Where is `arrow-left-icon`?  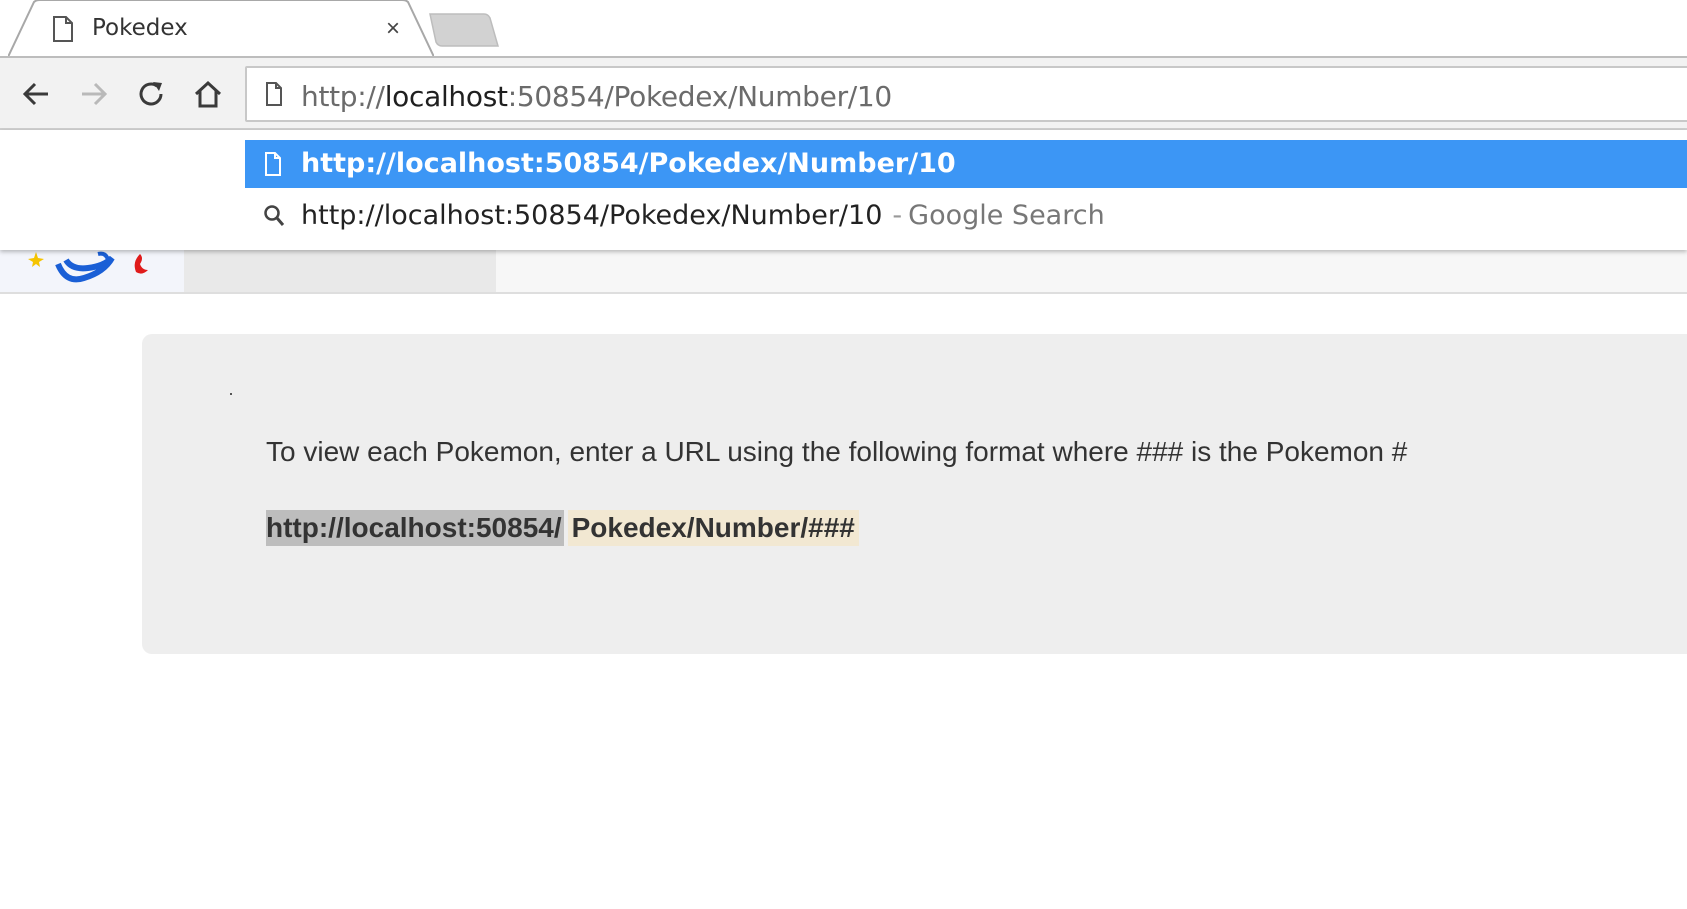 arrow-left-icon is located at coordinates (35, 94).